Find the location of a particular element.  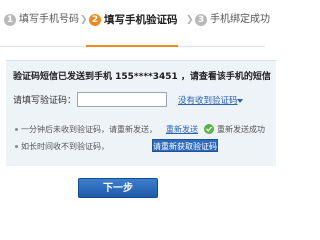

step-1-label: 填写手机号码 is located at coordinates (49, 19).